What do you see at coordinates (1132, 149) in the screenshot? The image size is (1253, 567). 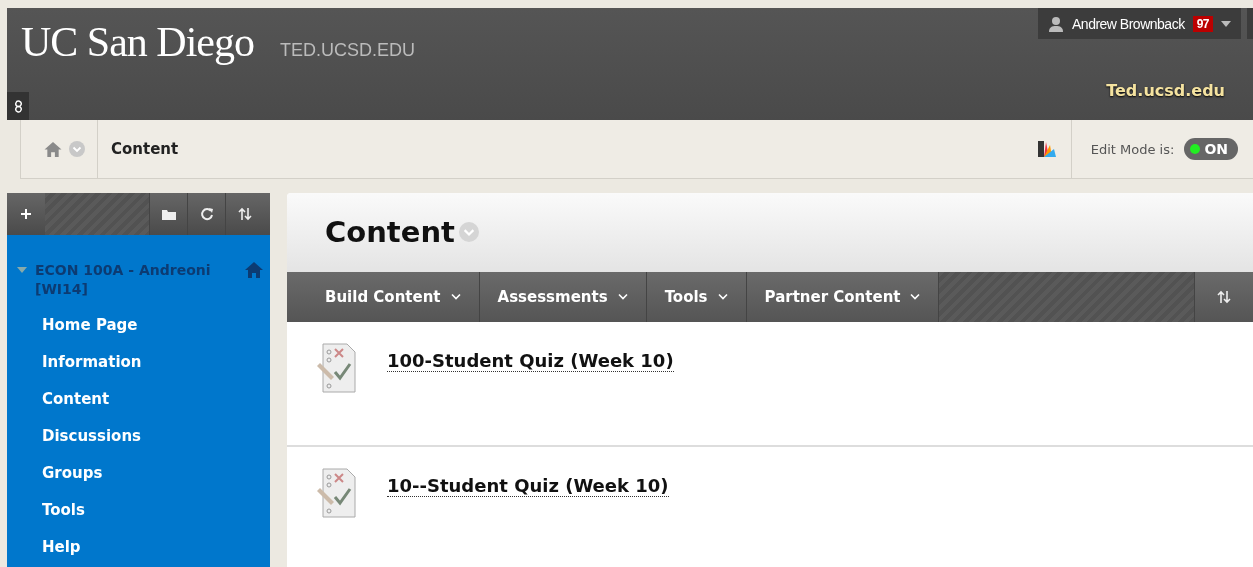 I see `edit-mode-label: Edit Mode is:` at bounding box center [1132, 149].